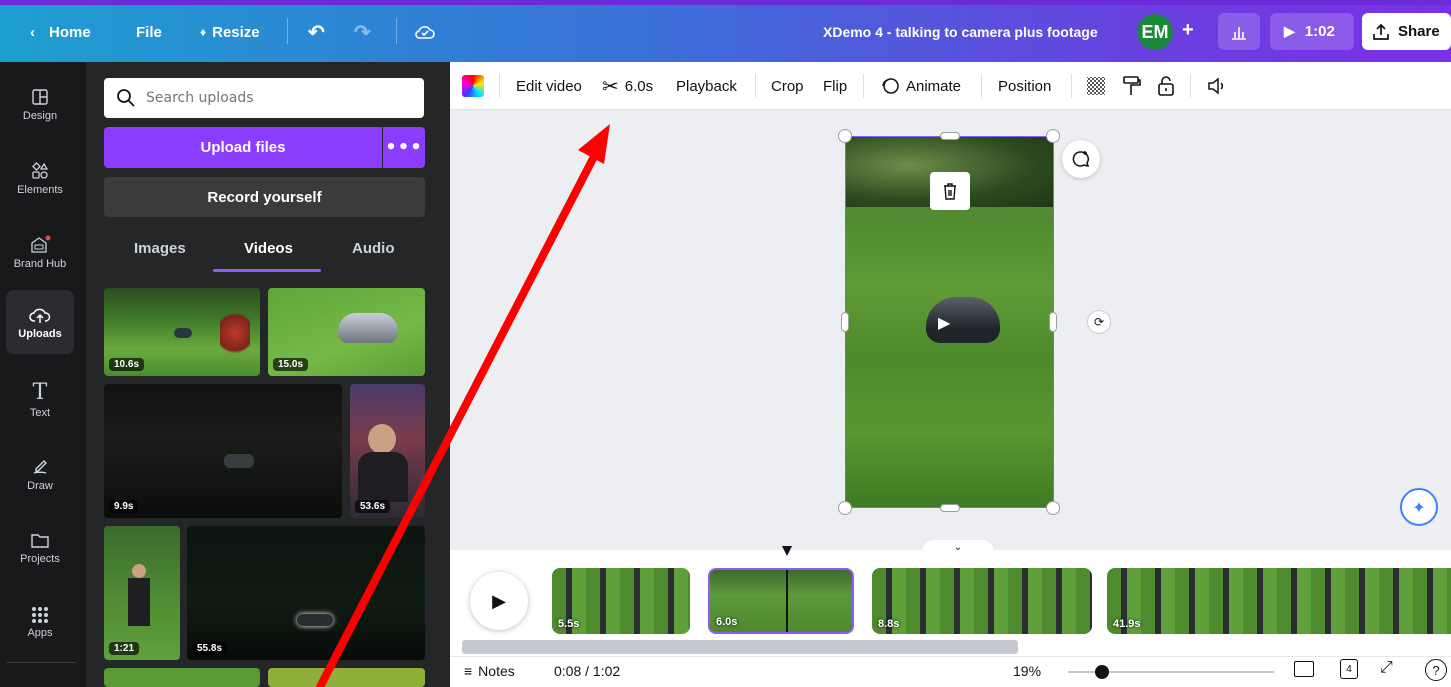 The width and height of the screenshot is (1451, 687). Describe the element at coordinates (382, 439) in the screenshot. I see `person-head` at that location.